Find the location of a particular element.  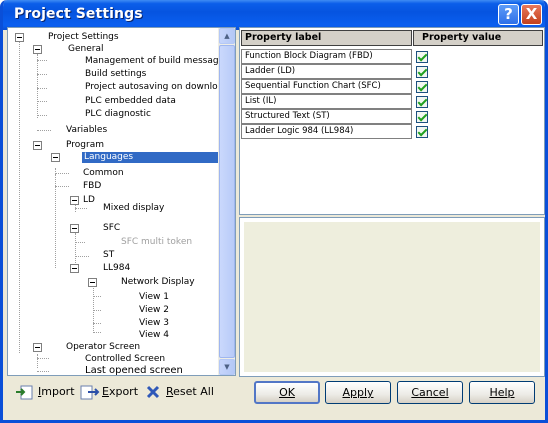

apply-button: Apply is located at coordinates (358, 392).